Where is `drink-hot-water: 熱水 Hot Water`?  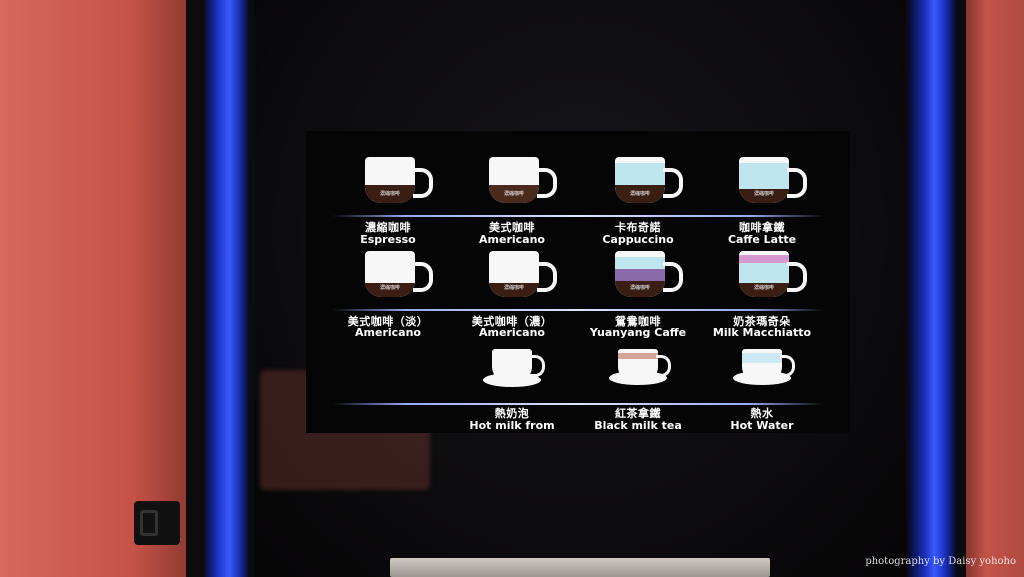
drink-hot-water: 熱水 Hot Water is located at coordinates (762, 390).